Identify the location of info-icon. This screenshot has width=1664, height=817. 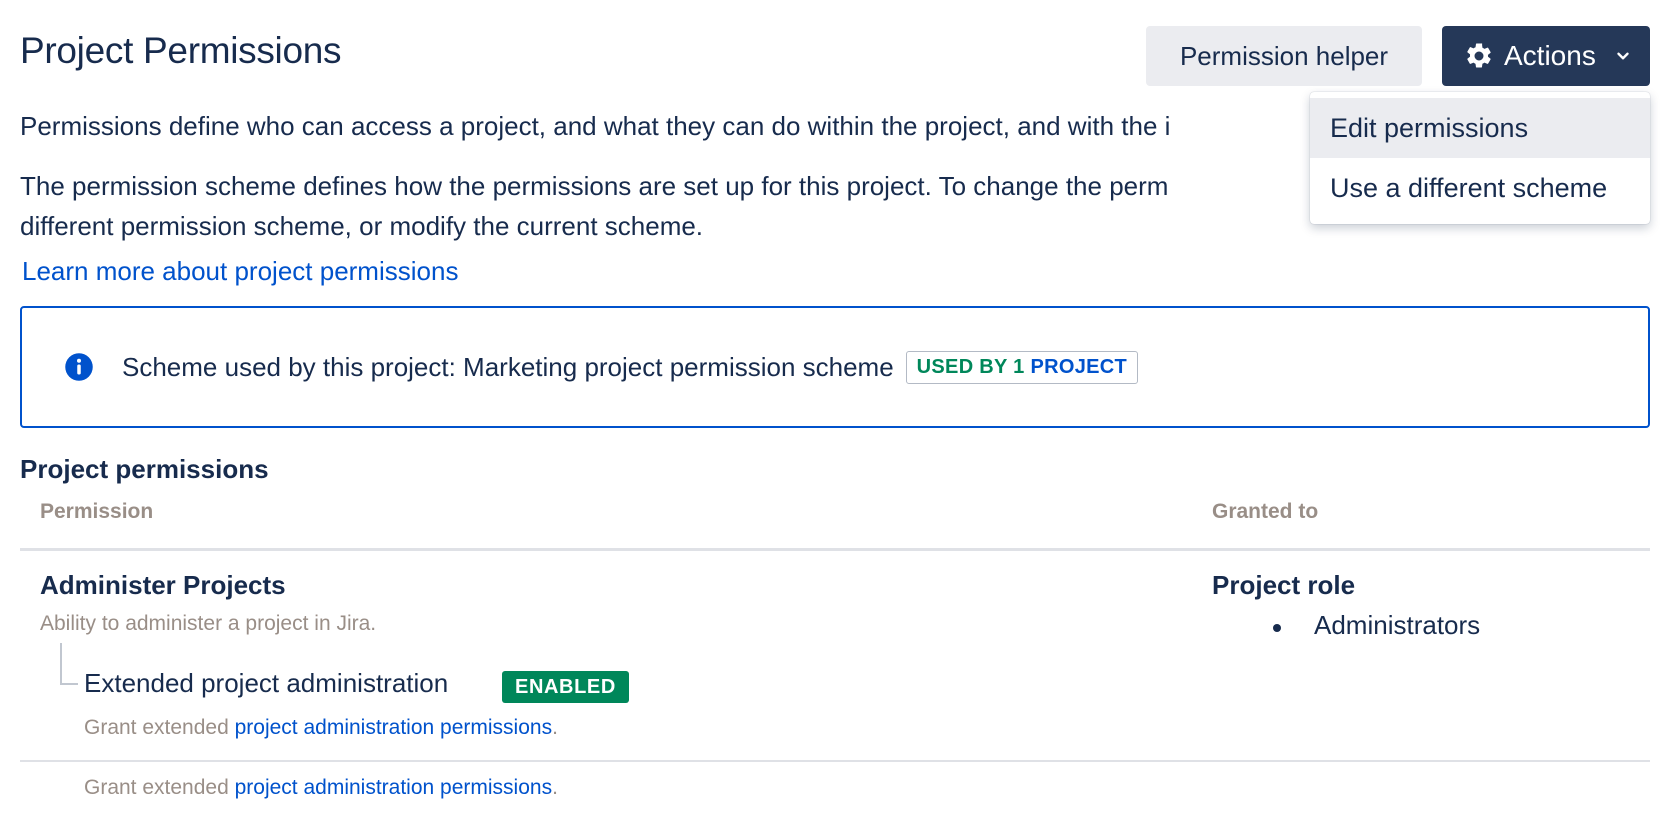
(79, 367).